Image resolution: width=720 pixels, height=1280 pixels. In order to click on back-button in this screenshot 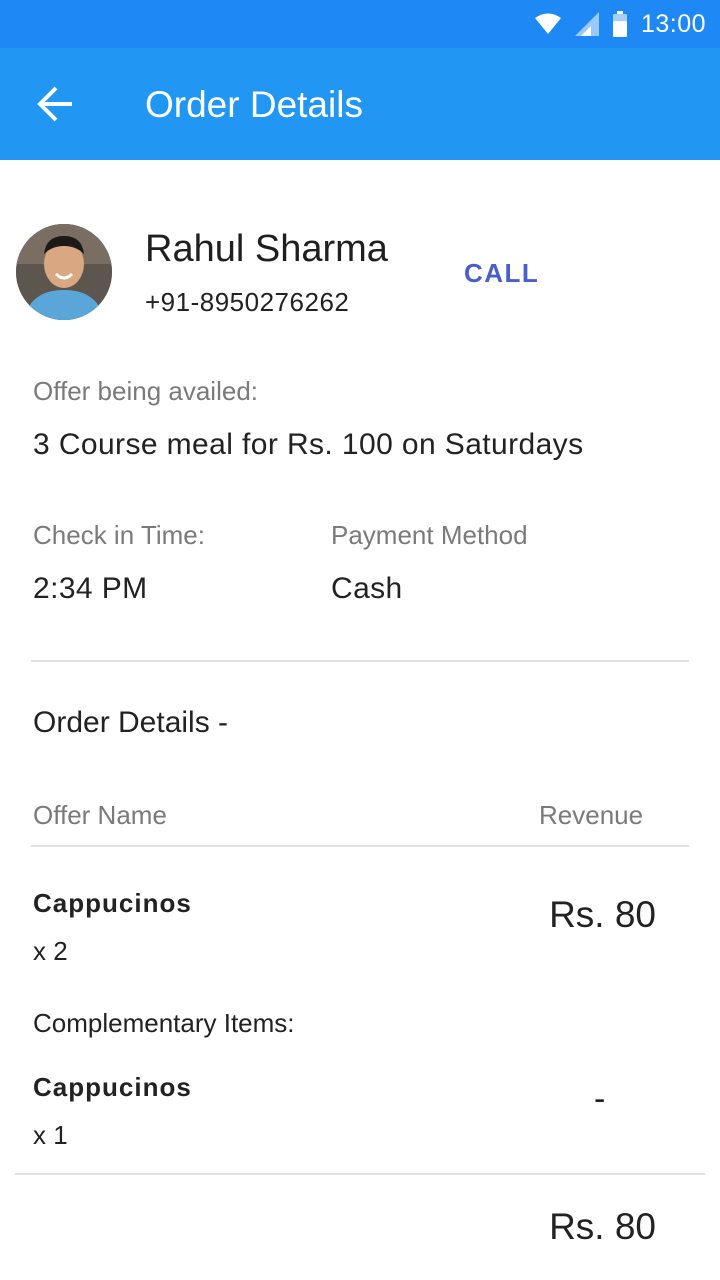, I will do `click(56, 104)`.